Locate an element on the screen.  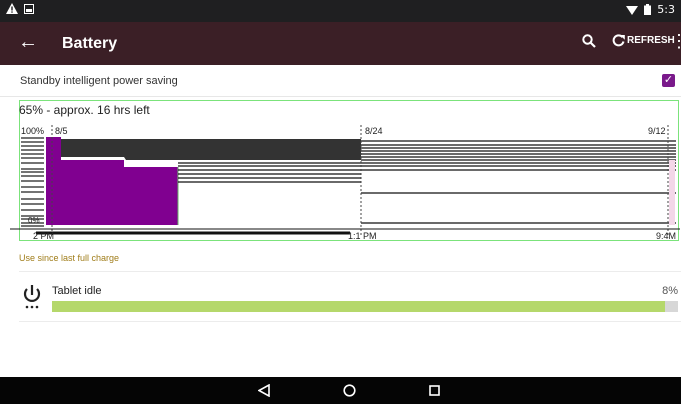
graph-label-100: 100% is located at coordinates (32, 131).